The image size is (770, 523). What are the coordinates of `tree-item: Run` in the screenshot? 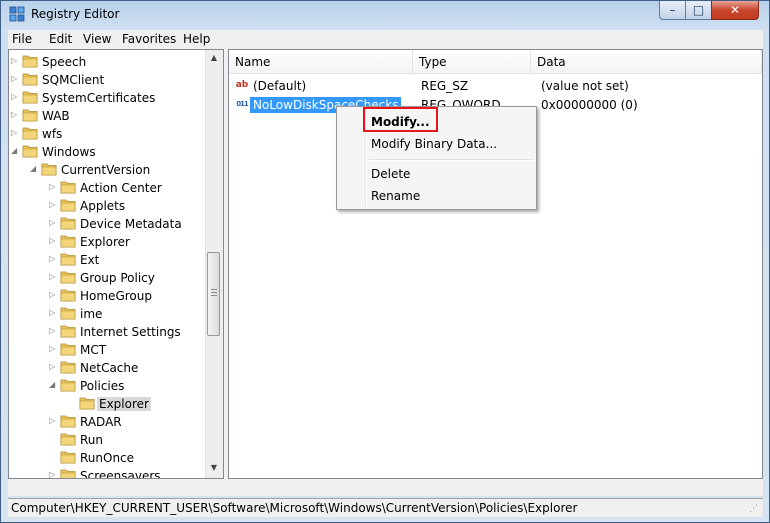 It's located at (136, 440).